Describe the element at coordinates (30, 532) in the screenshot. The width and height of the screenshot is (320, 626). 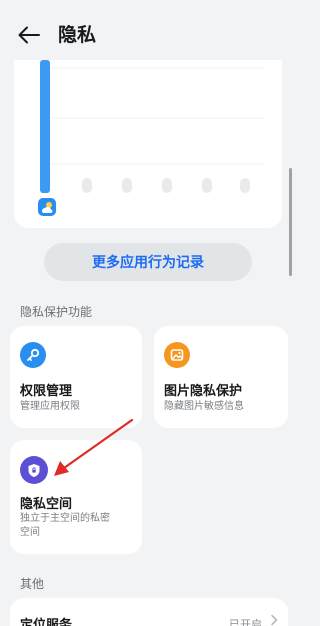
I see `card-subtitle-line: 空间` at that location.